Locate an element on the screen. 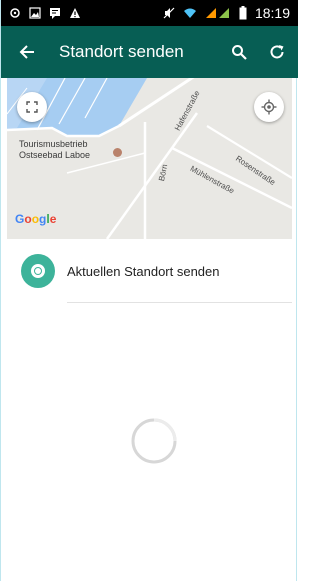 Image resolution: width=320 pixels, height=581 pixels. poi-label: Tourismusbetrieb Ostseebad Laboe is located at coordinates (54, 150).